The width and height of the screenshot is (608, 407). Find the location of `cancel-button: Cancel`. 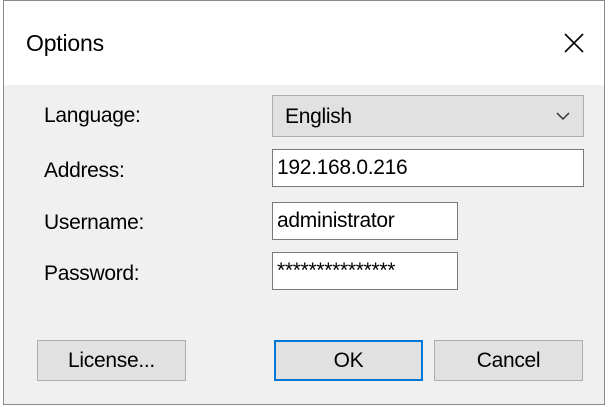

cancel-button: Cancel is located at coordinates (508, 360).